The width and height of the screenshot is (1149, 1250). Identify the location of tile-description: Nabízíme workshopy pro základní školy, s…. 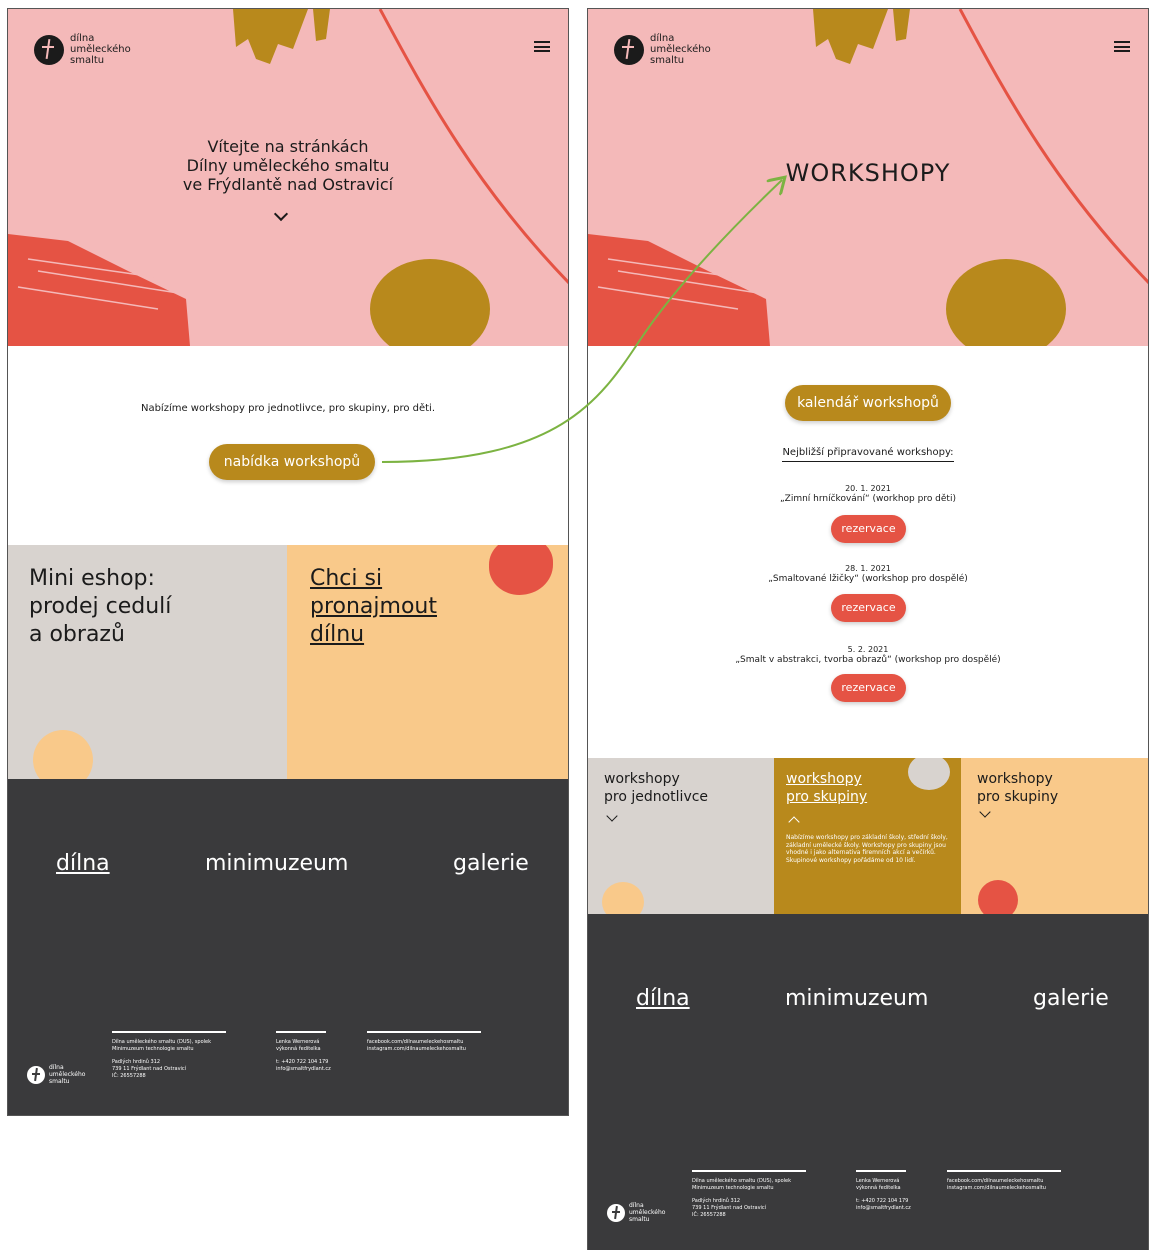
(867, 849).